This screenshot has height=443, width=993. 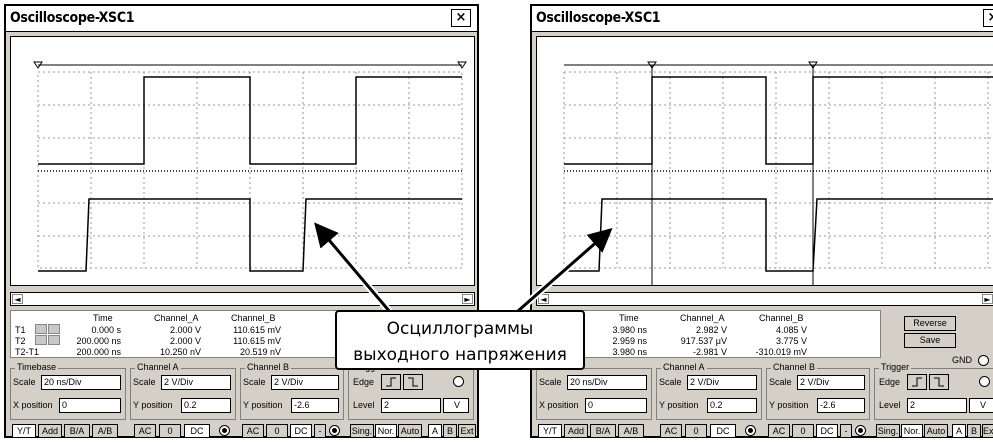 What do you see at coordinates (103, 318) in the screenshot?
I see `time-header: Time` at bounding box center [103, 318].